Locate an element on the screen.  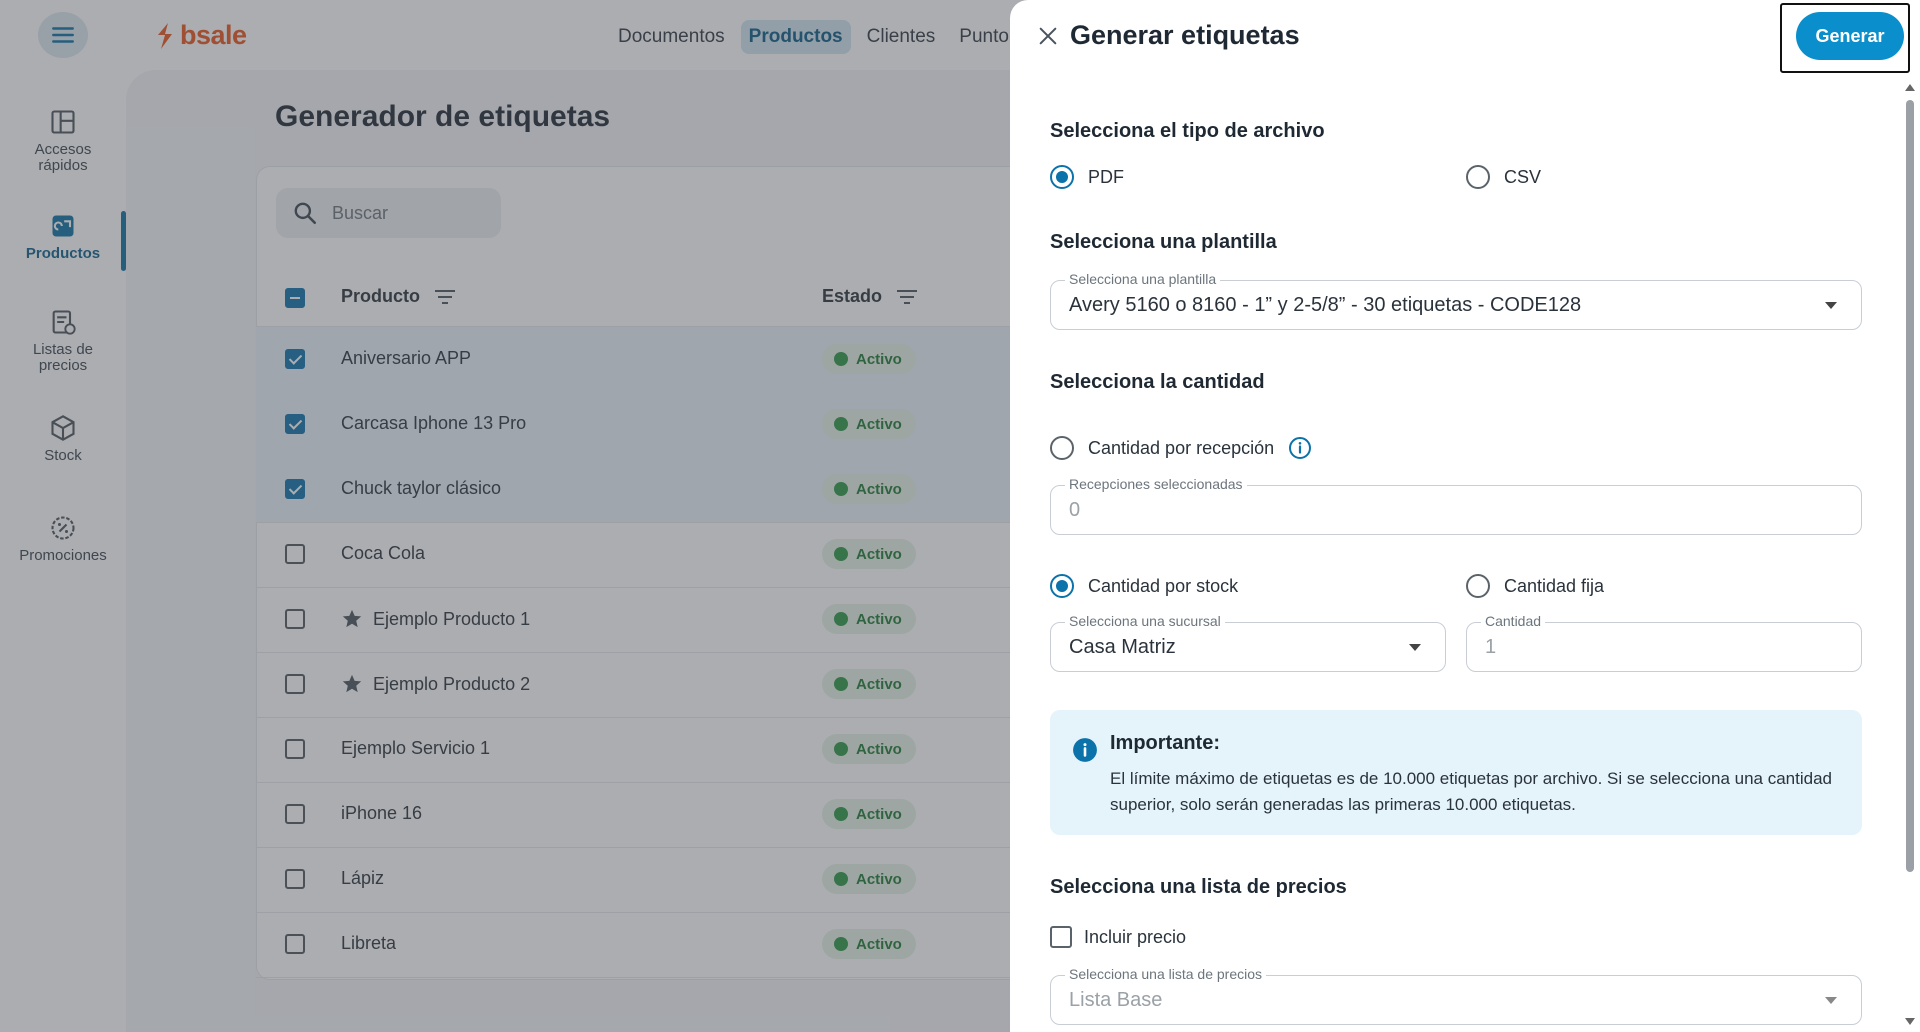
field-label: Recepciones seleccionadas is located at coordinates (1156, 484).